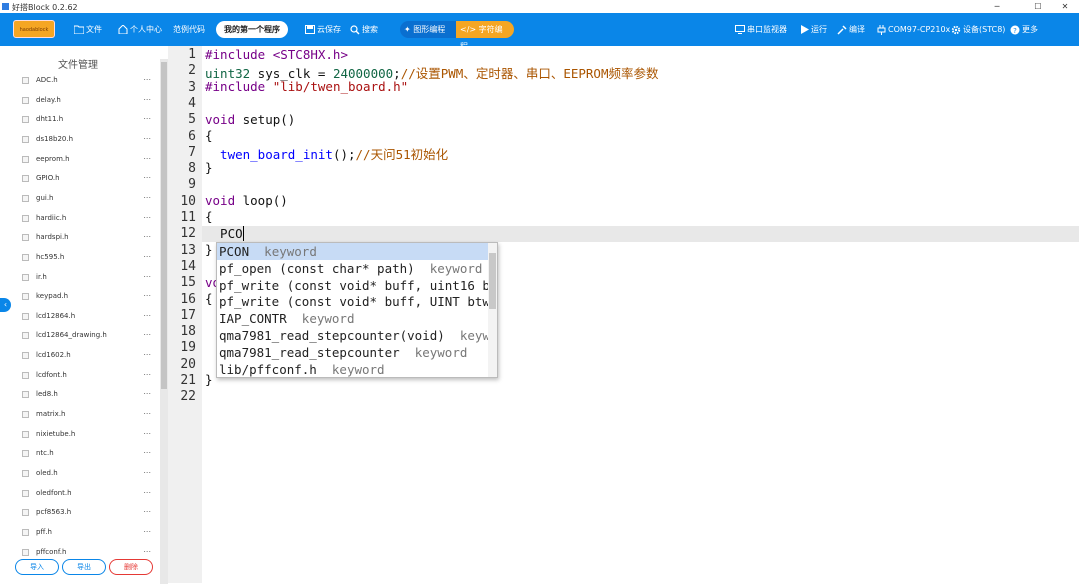 This screenshot has width=1079, height=584. Describe the element at coordinates (353, 285) in the screenshot. I see `autocomplete-item: pf_write (const void* buff, uint16 b` at that location.